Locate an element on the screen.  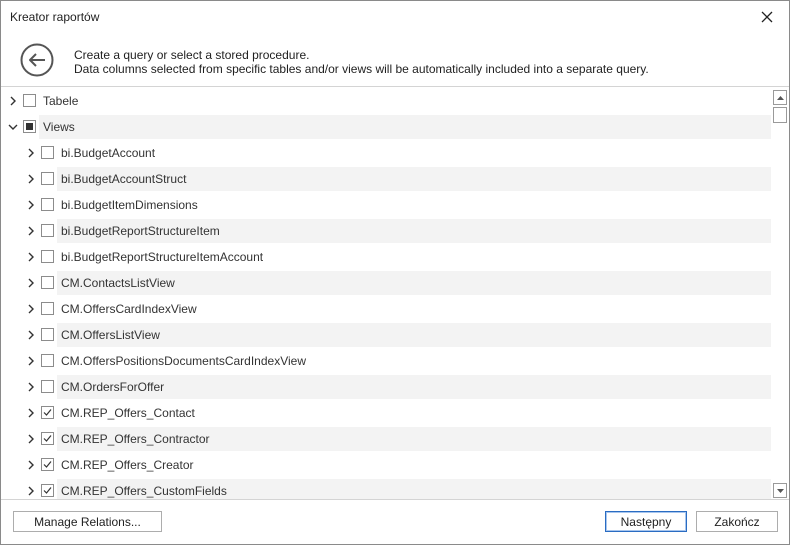
row-label: bi.BudgetAccount is located at coordinates (108, 153).